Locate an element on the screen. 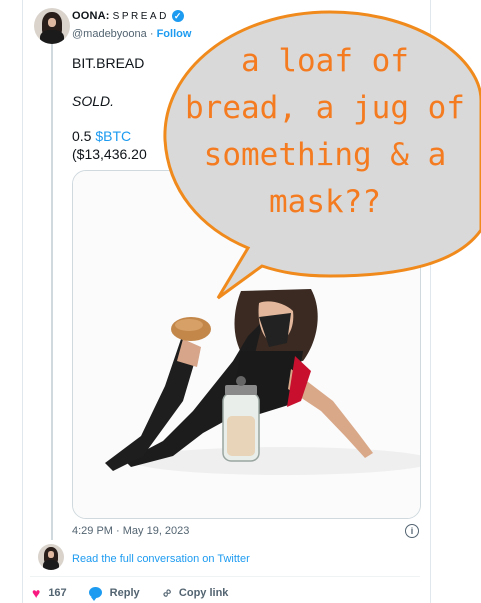 The image size is (481, 603). read-full-conversation-link: Read the full conversation on Twitter is located at coordinates (161, 559).